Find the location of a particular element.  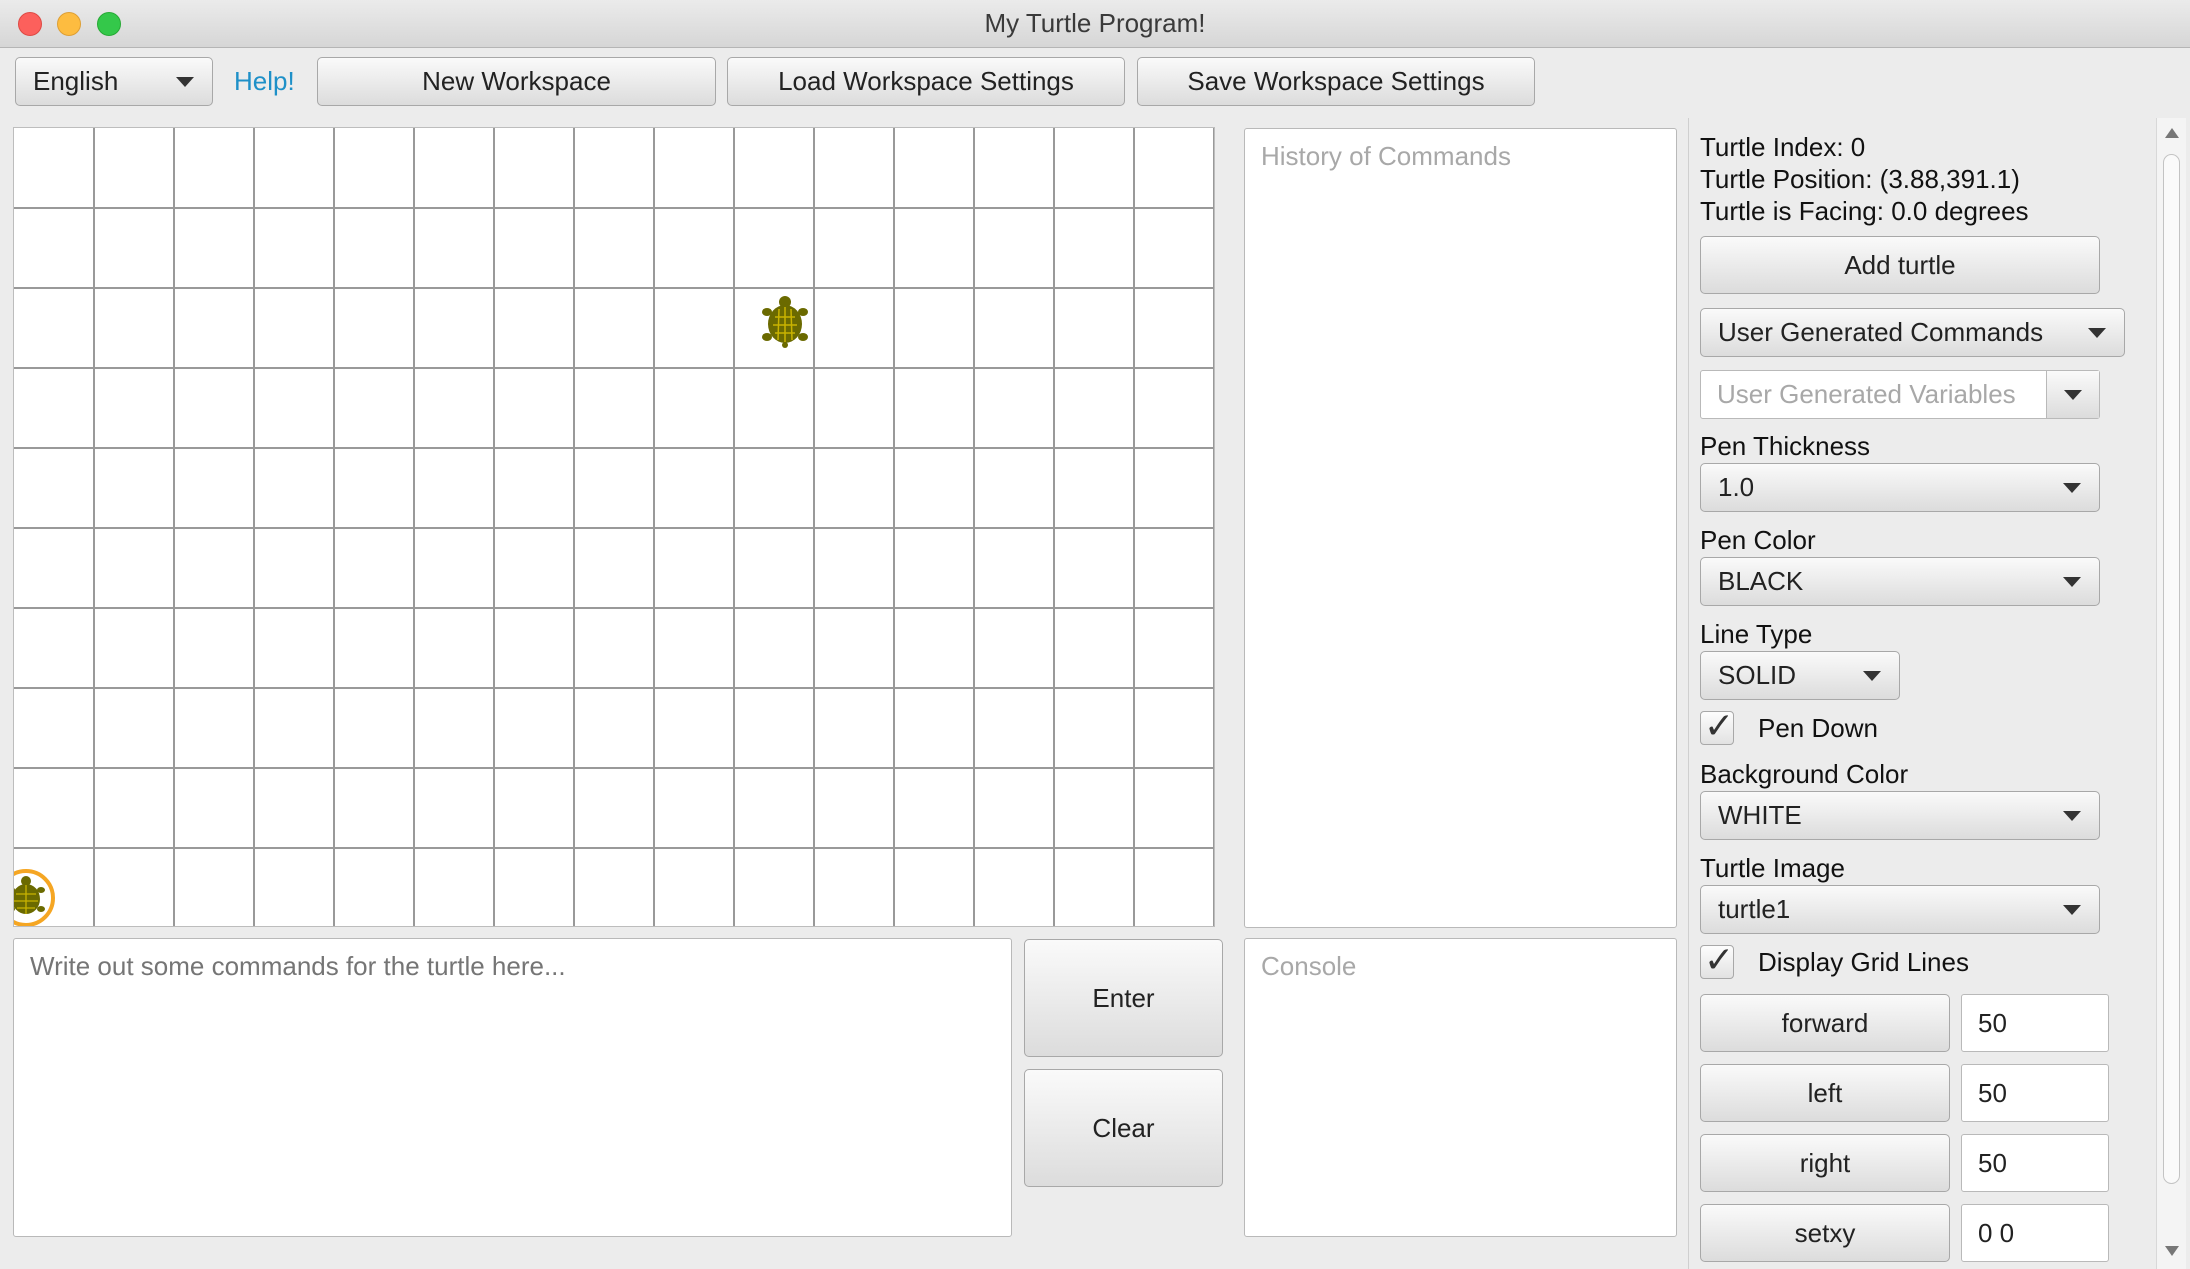

window-title: My Turtle Program! is located at coordinates (1095, 23).